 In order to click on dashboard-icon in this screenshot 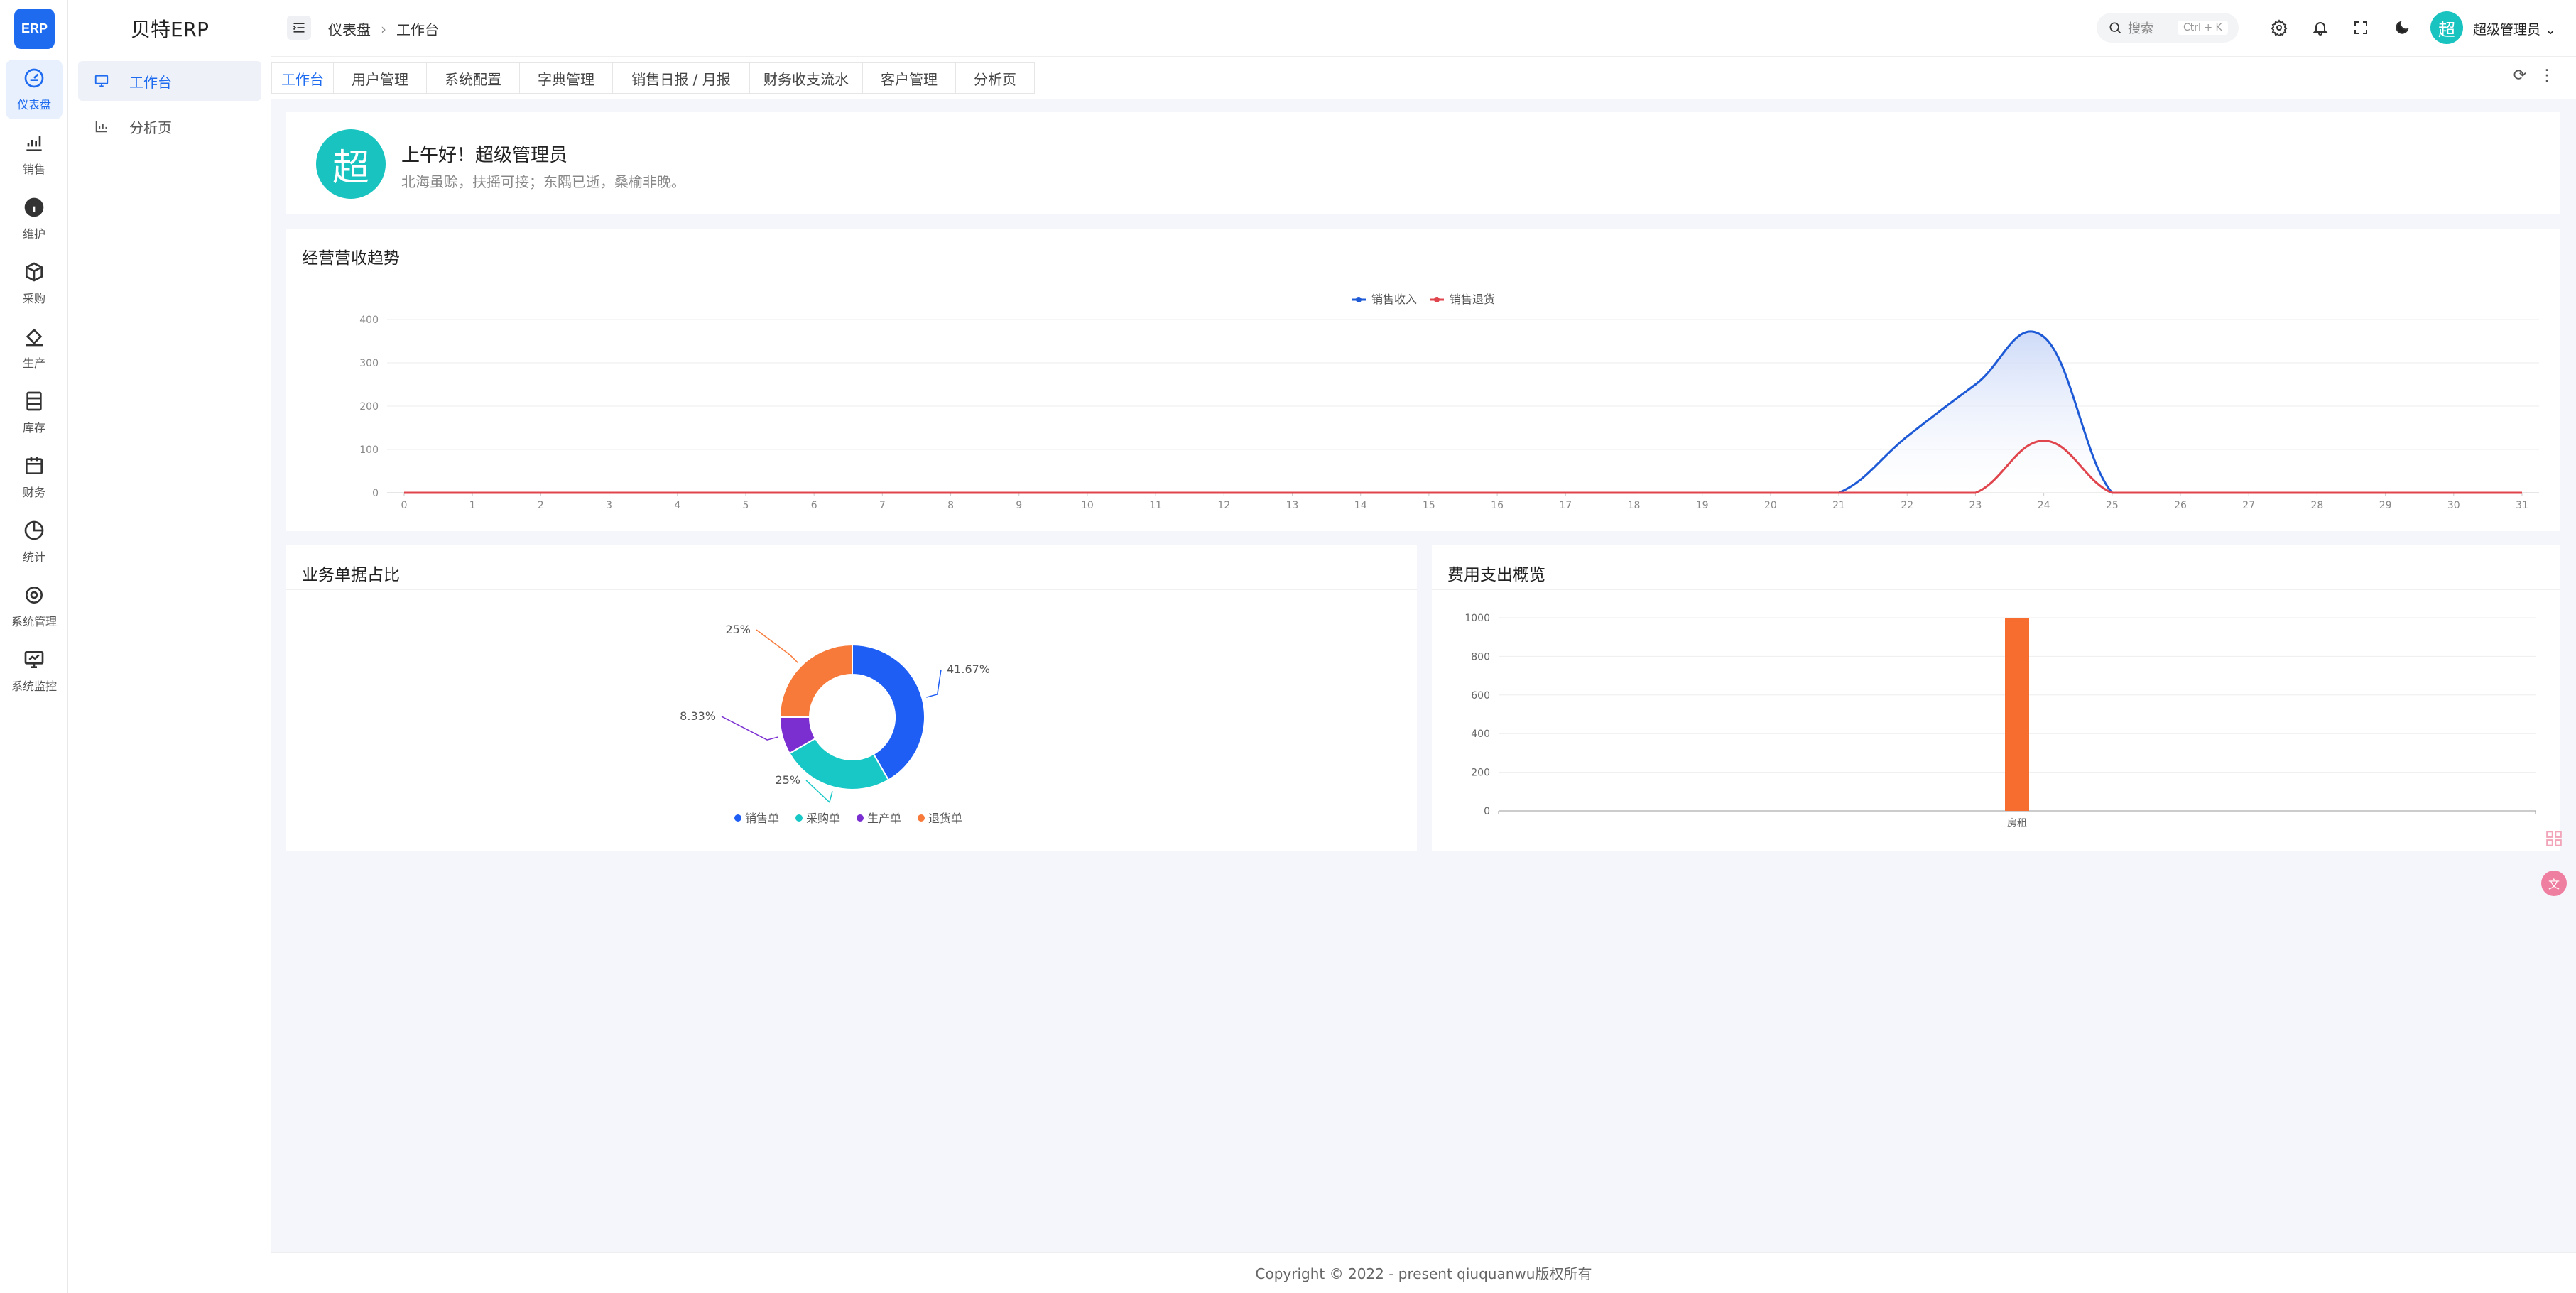, I will do `click(34, 78)`.